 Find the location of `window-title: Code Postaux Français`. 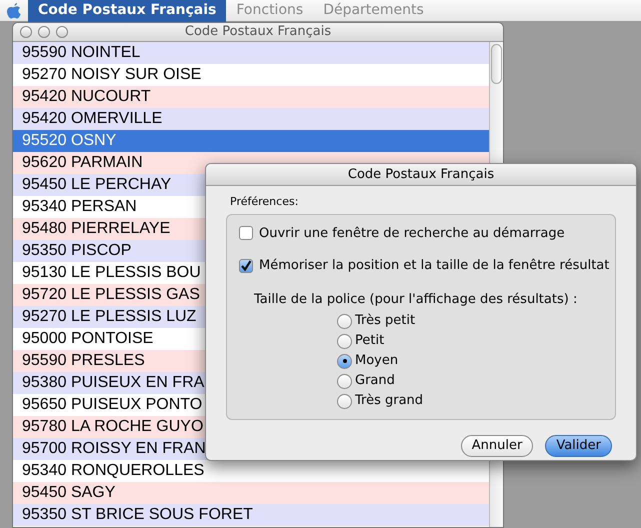

window-title: Code Postaux Français is located at coordinates (258, 32).